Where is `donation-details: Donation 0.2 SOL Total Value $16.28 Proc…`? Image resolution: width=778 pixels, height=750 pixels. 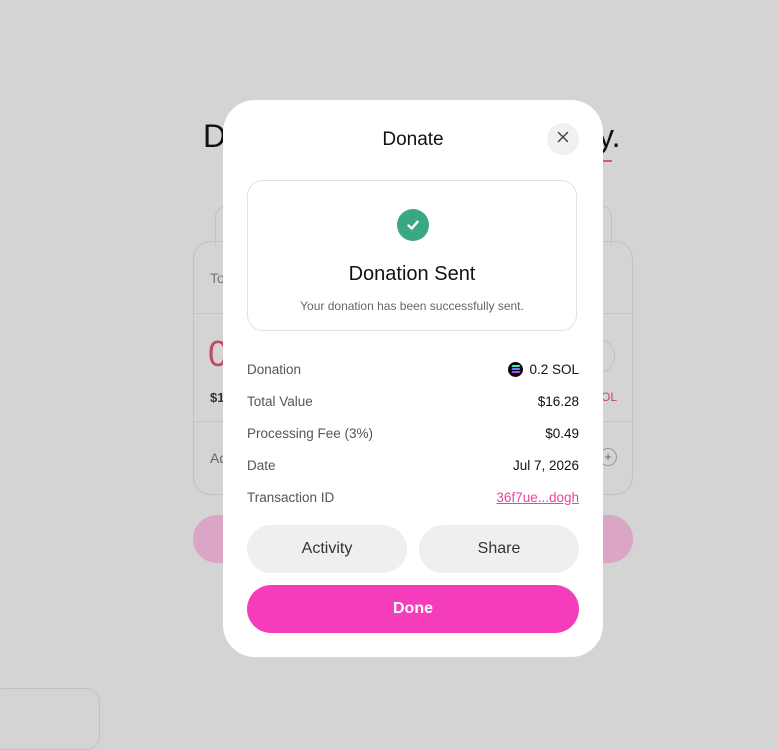
donation-details: Donation 0.2 SOL Total Value $16.28 Proc… is located at coordinates (413, 433).